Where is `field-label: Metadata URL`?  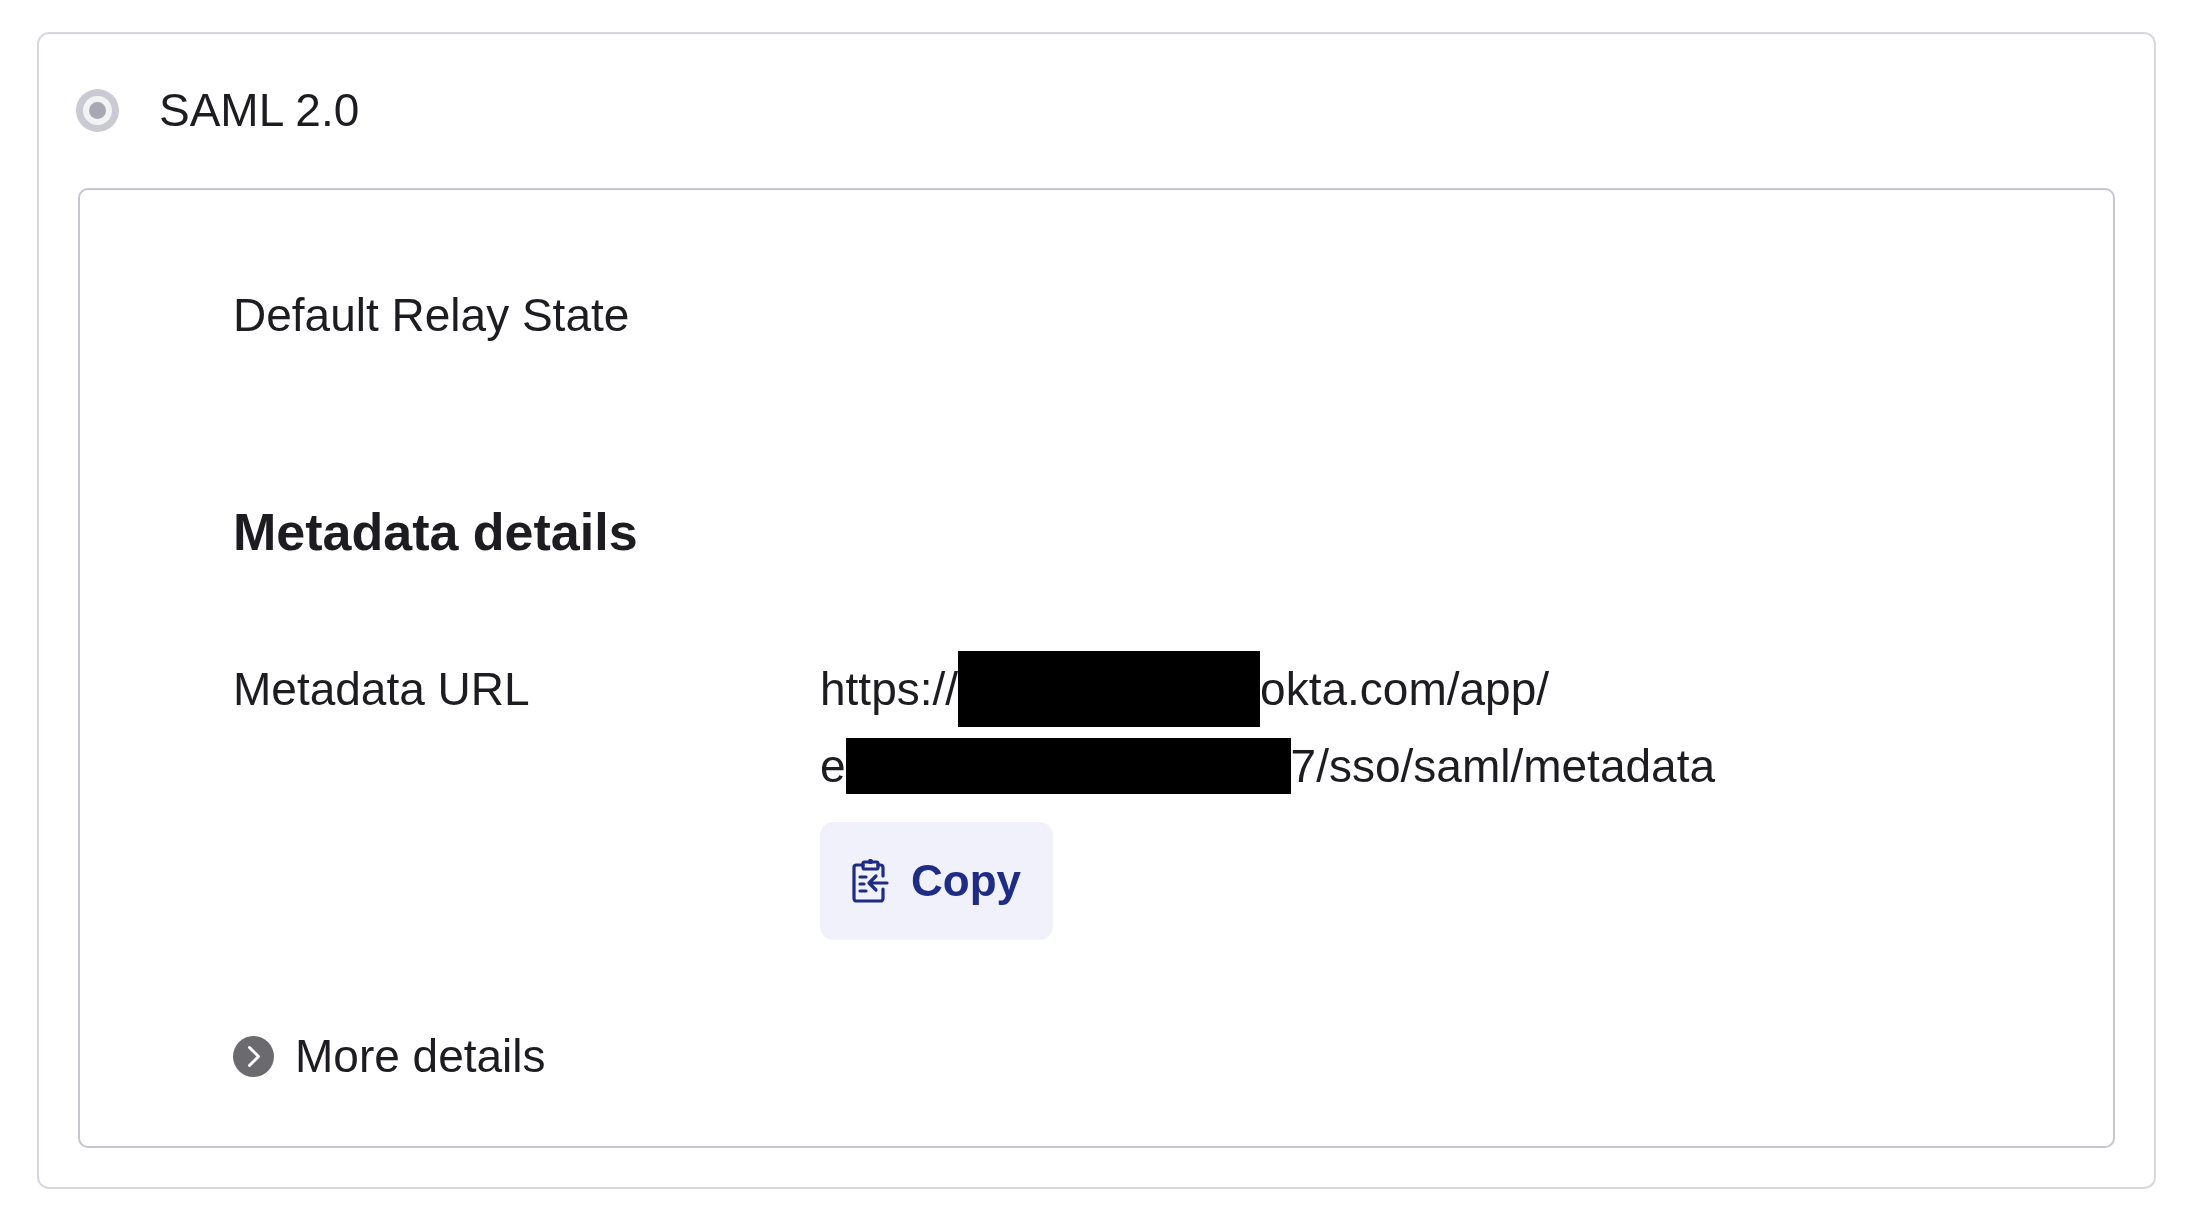 field-label: Metadata URL is located at coordinates (381, 689).